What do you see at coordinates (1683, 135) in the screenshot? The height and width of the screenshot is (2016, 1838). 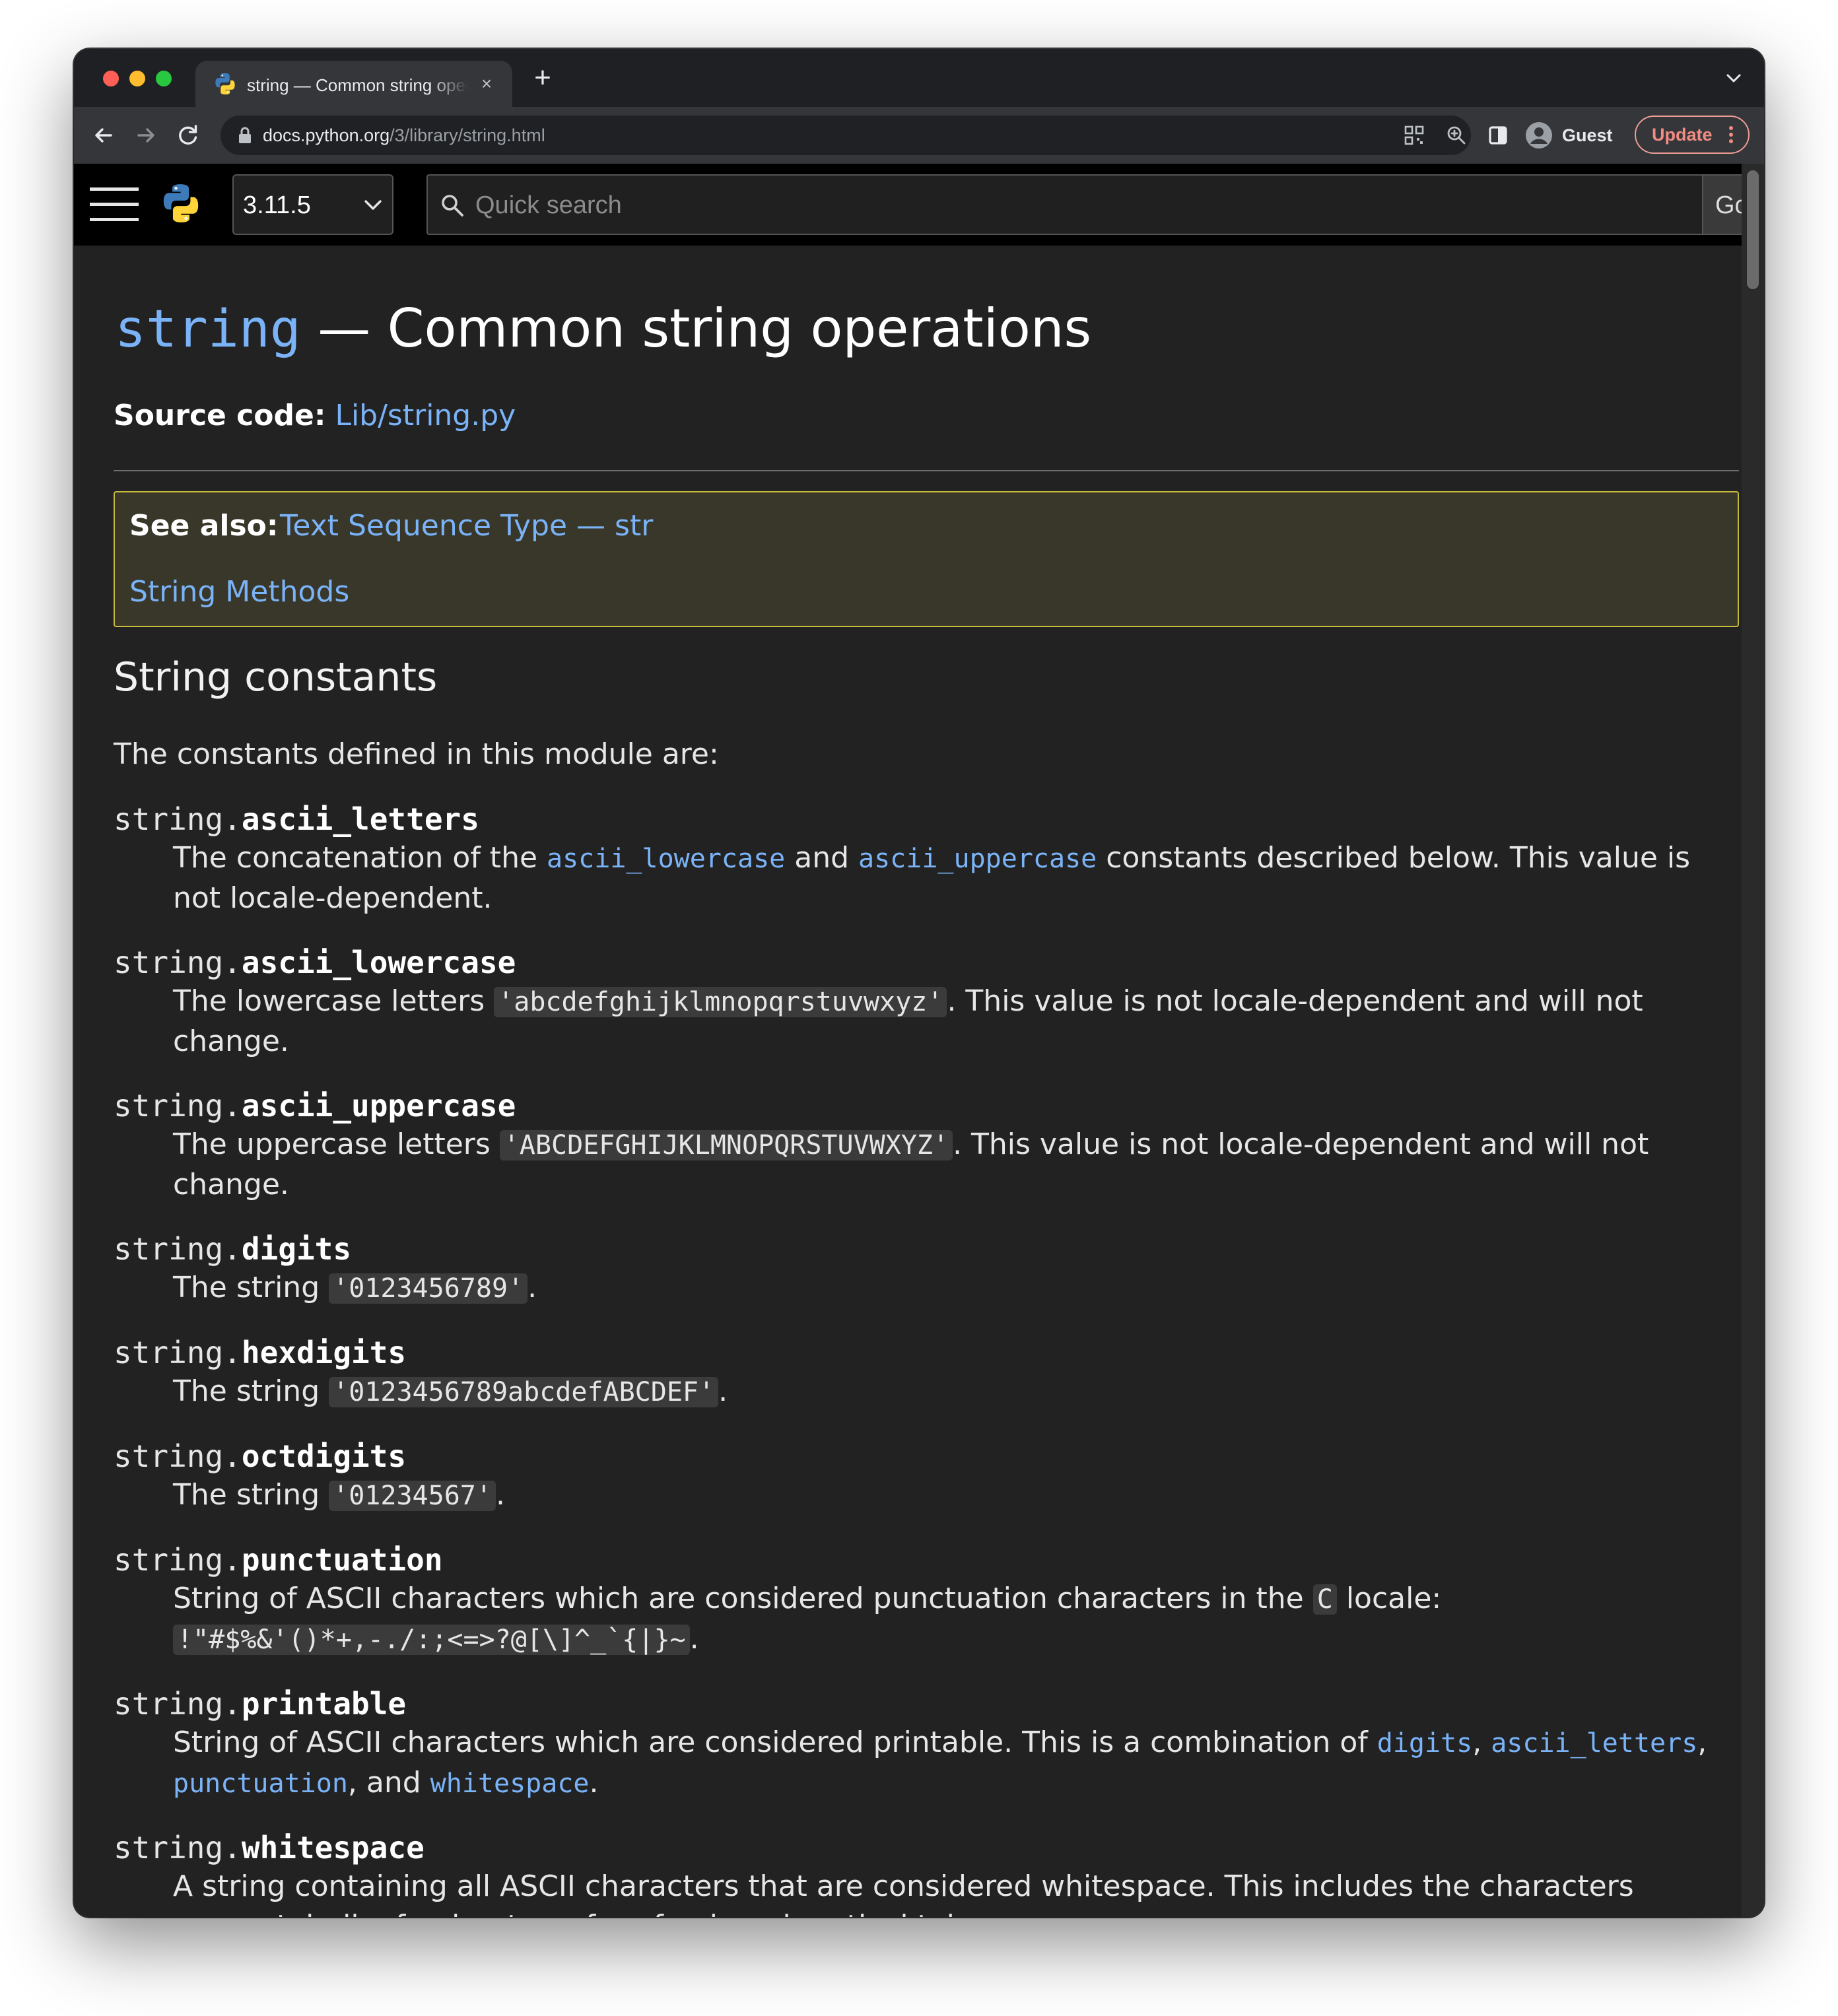 I see `update-label: Update` at bounding box center [1683, 135].